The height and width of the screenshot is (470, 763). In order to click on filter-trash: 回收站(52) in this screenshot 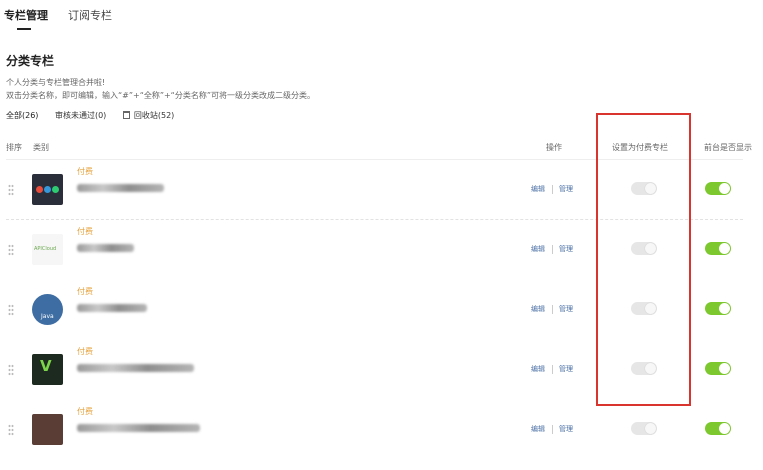, I will do `click(148, 115)`.